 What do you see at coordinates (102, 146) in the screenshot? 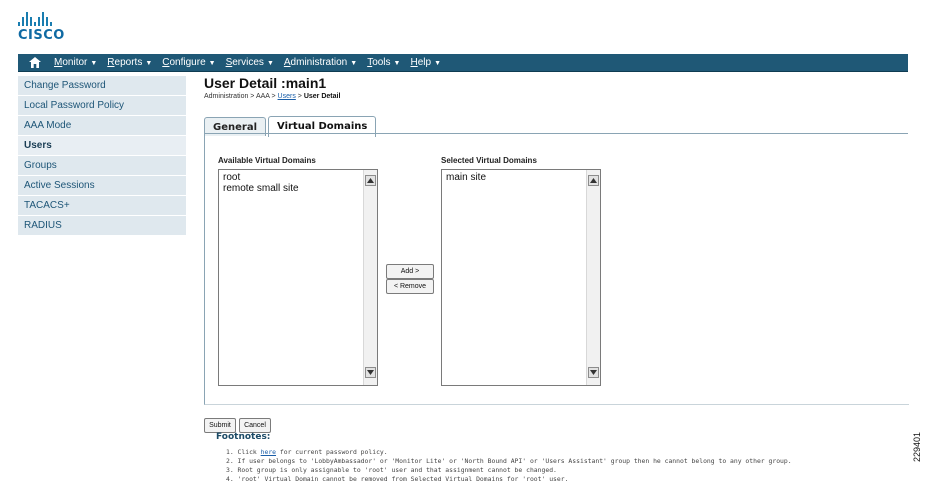
I see `sidebar-item-users: Users` at bounding box center [102, 146].